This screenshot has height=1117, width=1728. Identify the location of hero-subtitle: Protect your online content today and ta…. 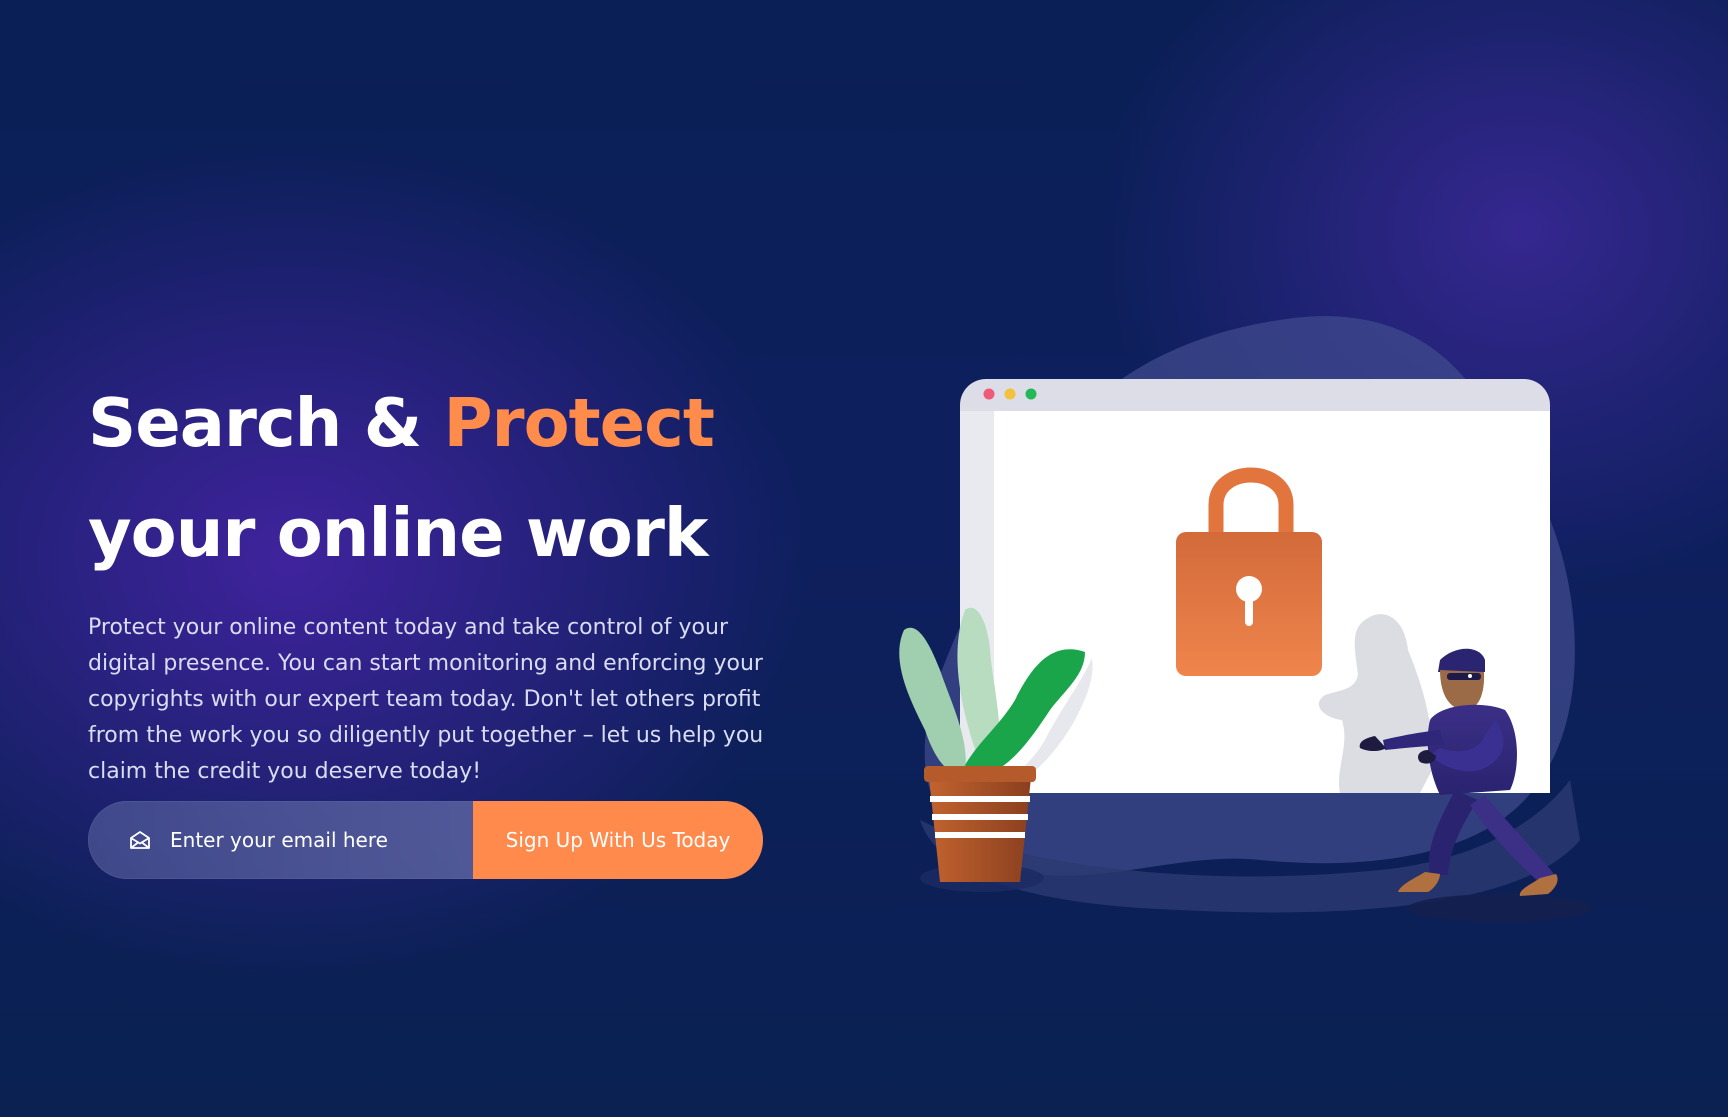
(426, 699).